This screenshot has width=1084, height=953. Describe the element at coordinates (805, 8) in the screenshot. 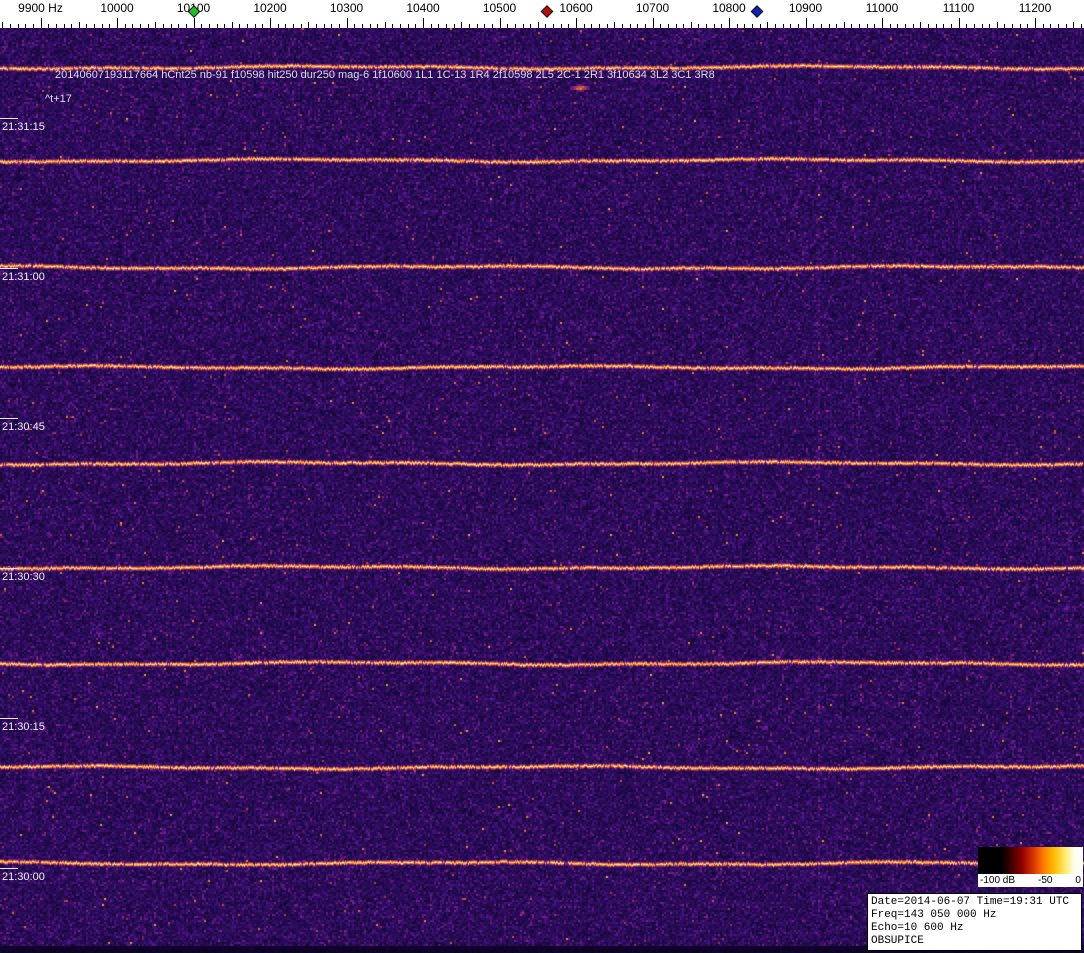

I see `ruler-label: 10900` at that location.